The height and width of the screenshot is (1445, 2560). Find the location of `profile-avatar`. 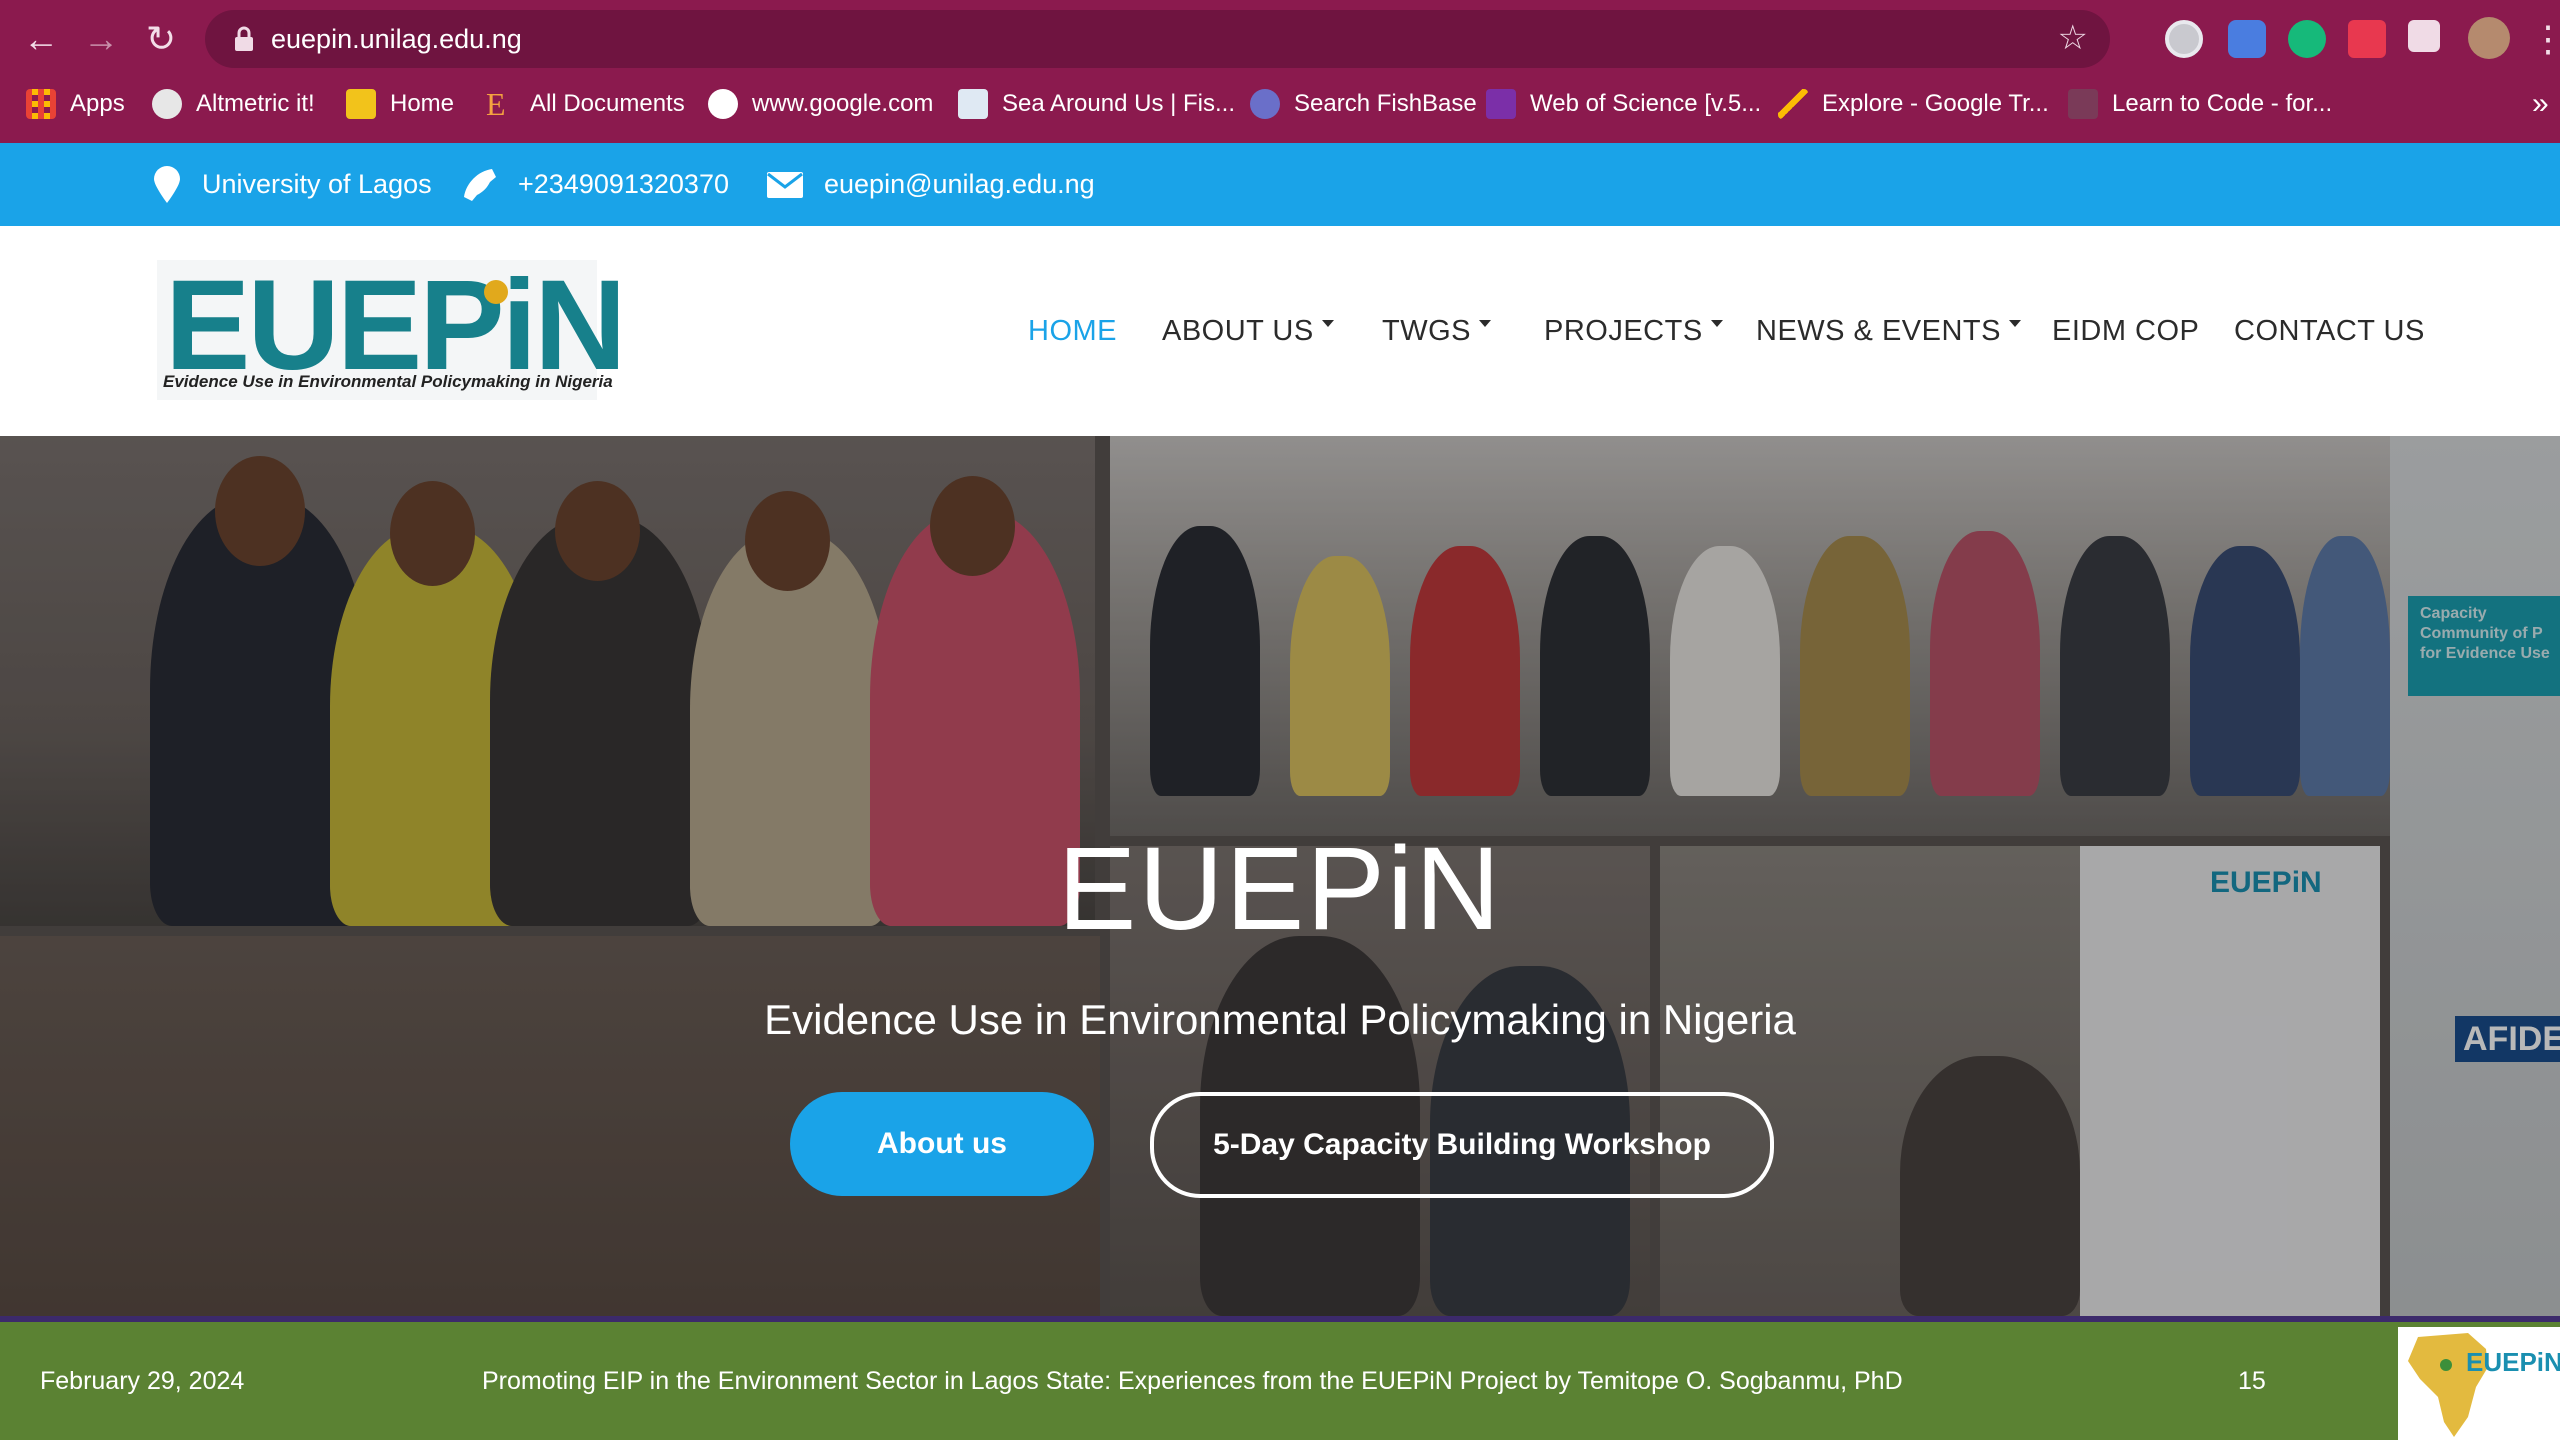

profile-avatar is located at coordinates (2489, 38).